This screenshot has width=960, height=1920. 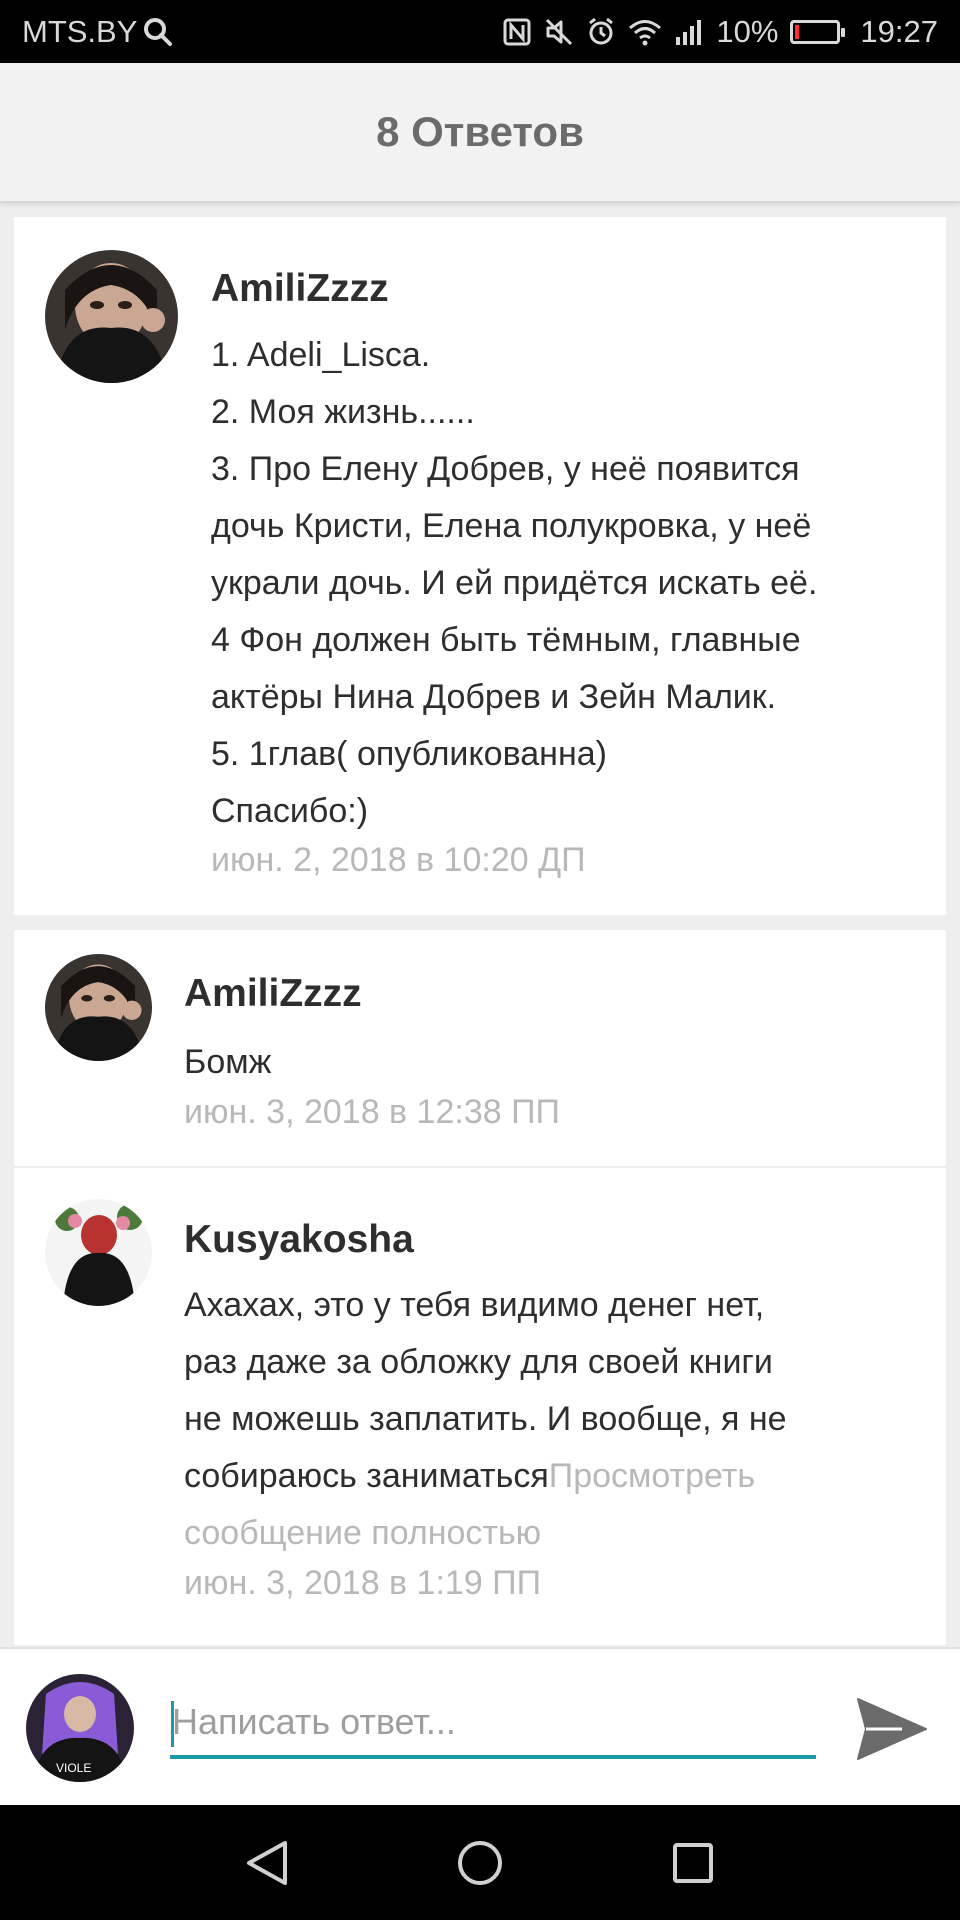 I want to click on back-icon, so click(x=267, y=1862).